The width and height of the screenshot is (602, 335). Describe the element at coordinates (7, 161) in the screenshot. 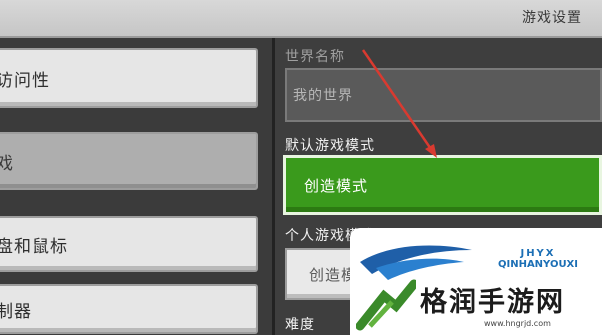

I see `sidebar-item-label: 戏` at that location.